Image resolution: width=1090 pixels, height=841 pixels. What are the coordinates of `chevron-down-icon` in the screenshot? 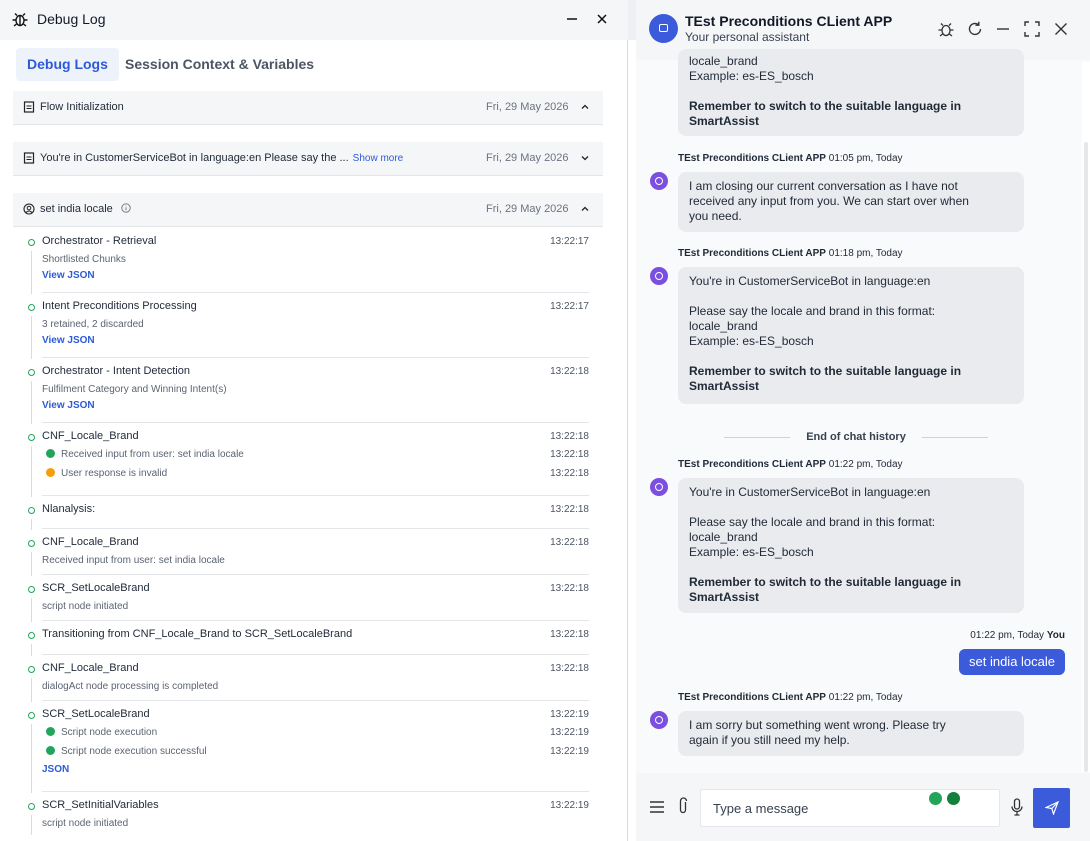 It's located at (585, 158).